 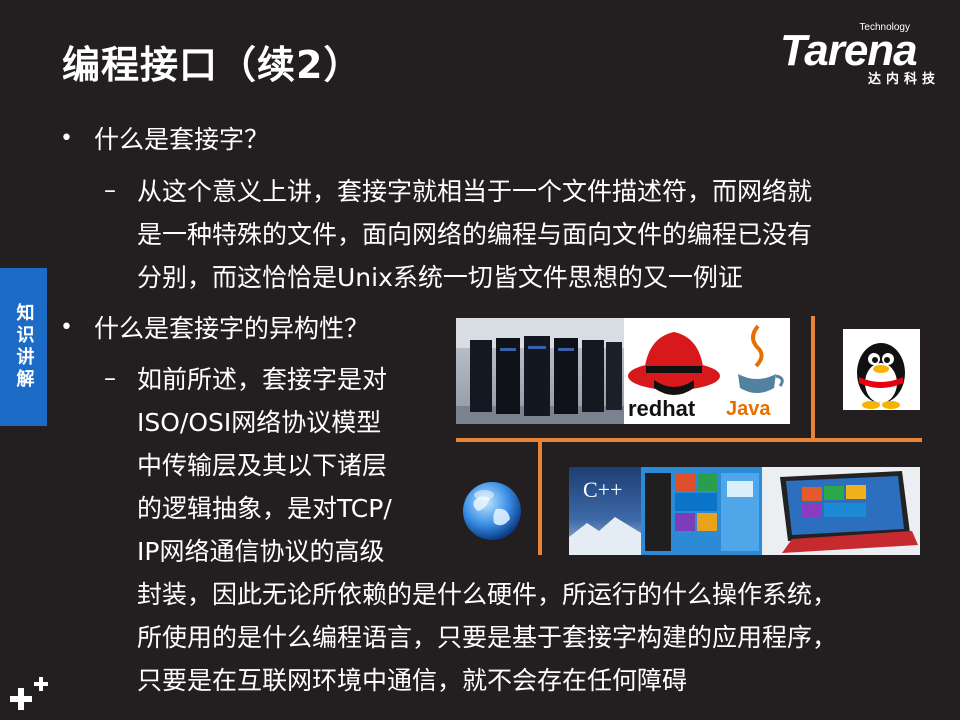 What do you see at coordinates (881, 369) in the screenshot?
I see `qq-penguin-image` at bounding box center [881, 369].